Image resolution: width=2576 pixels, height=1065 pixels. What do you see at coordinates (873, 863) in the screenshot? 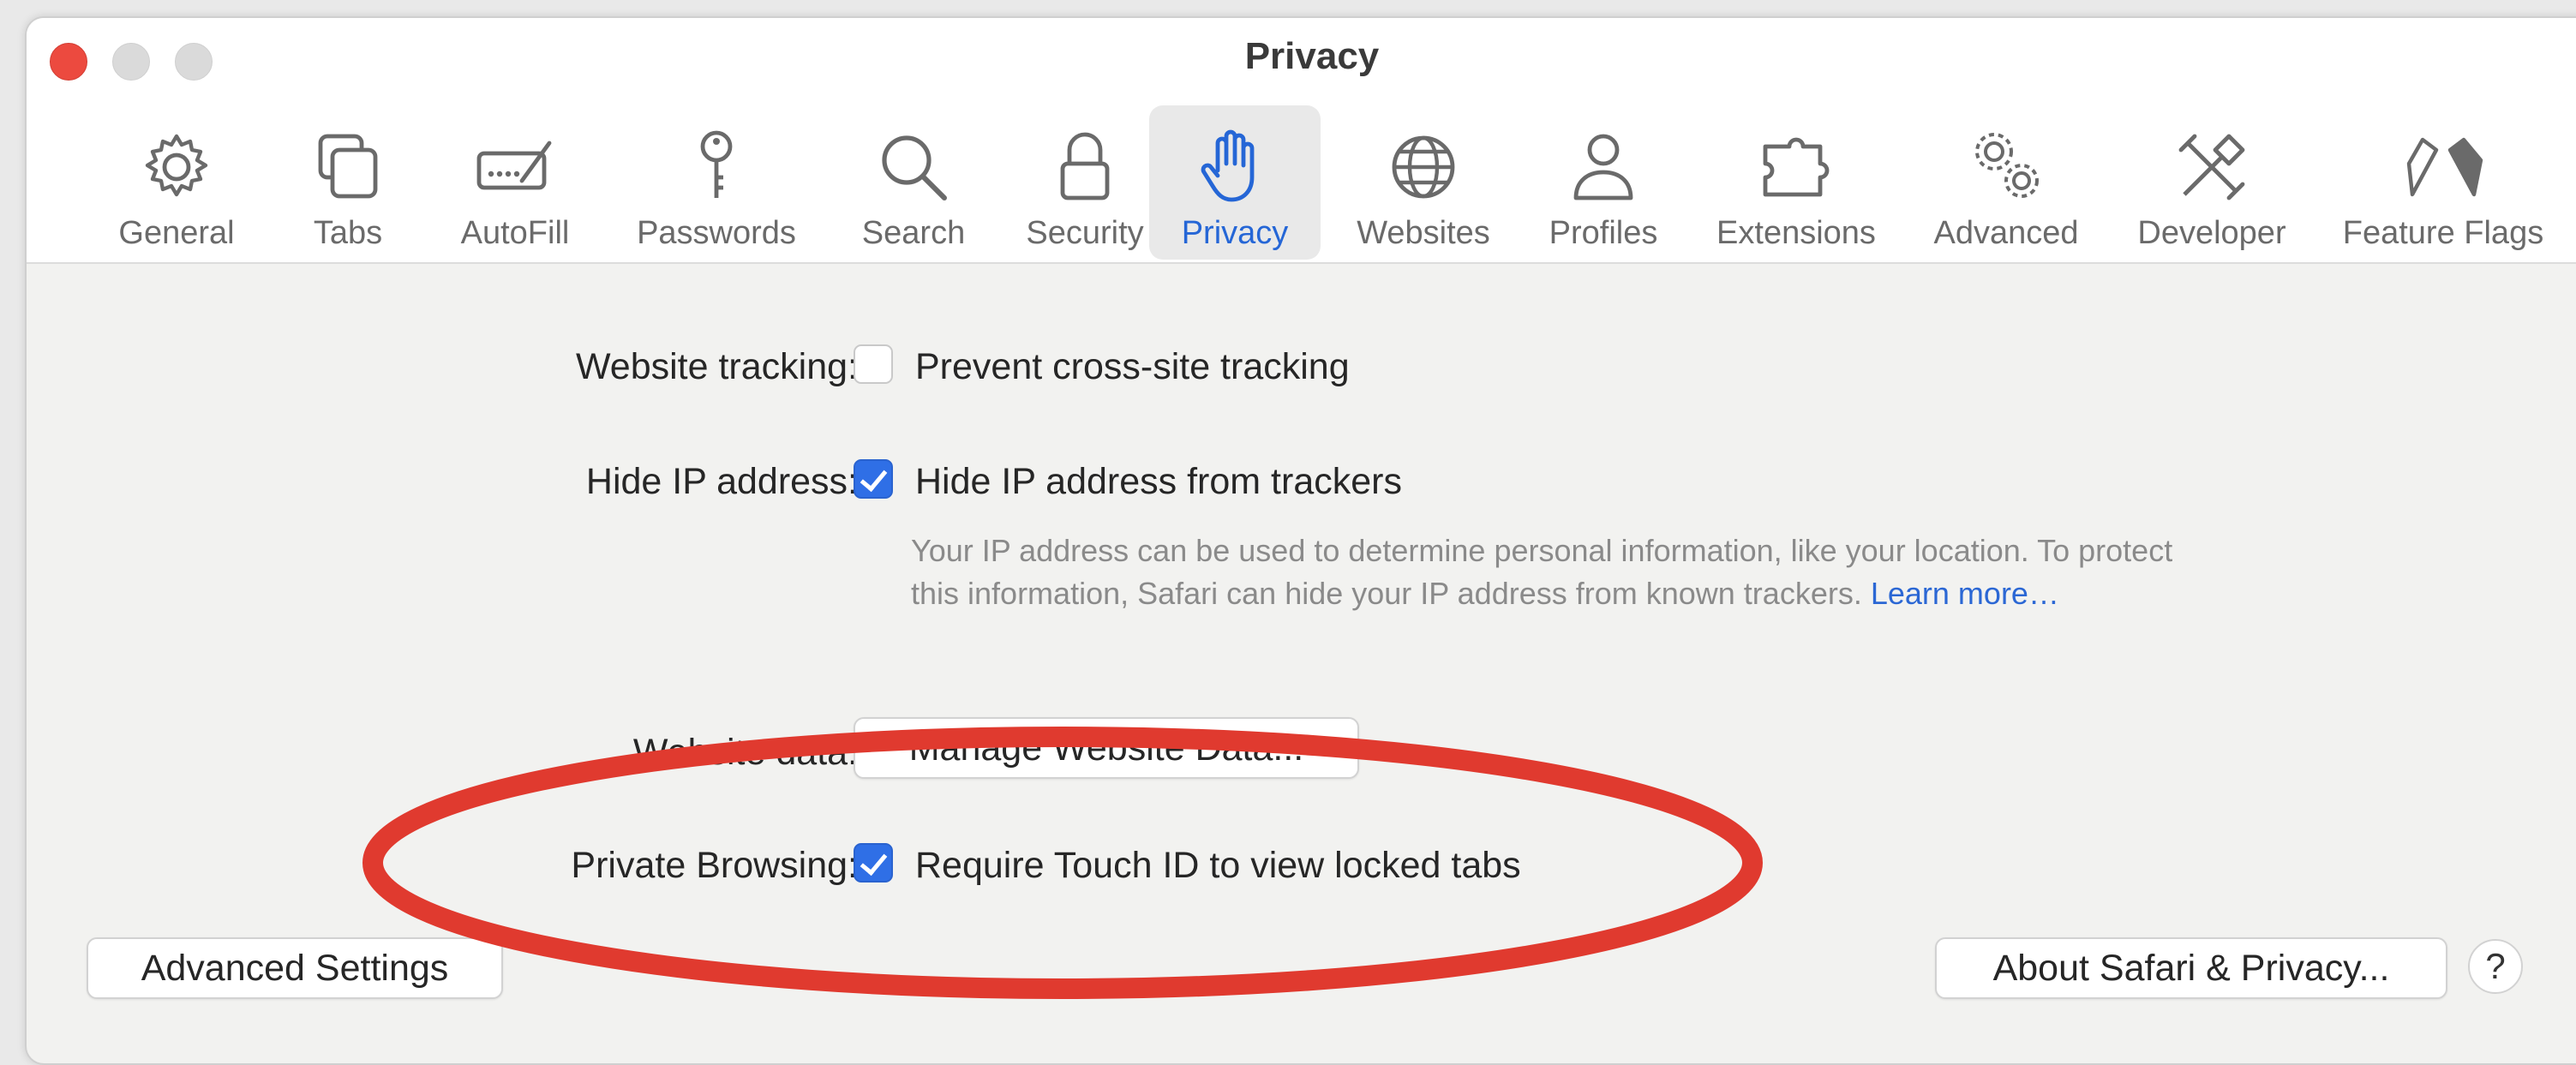
I see `require-touch-id-checkbox` at bounding box center [873, 863].